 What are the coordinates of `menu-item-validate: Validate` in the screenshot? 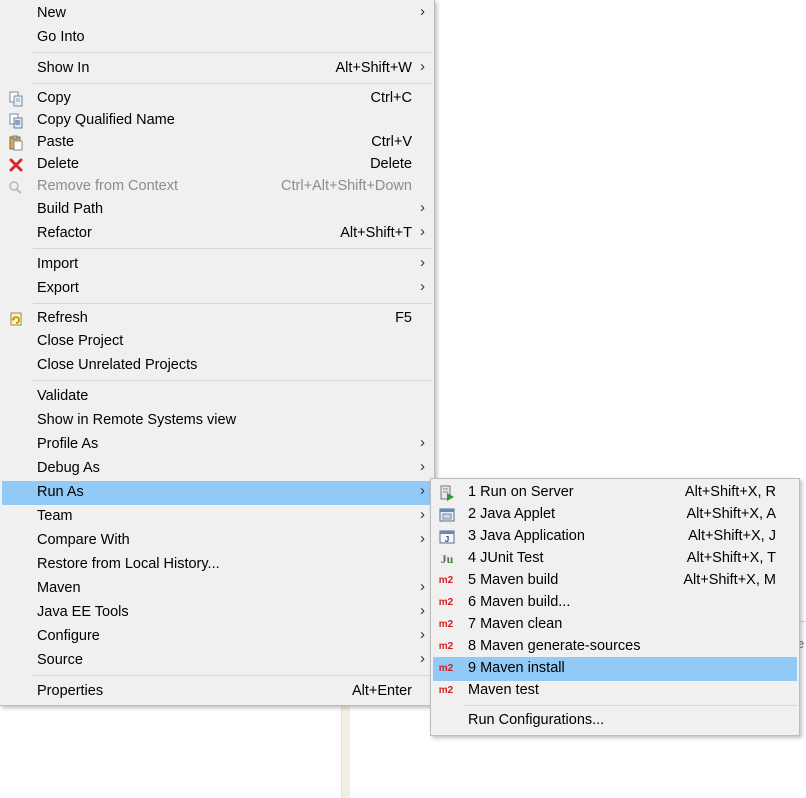 It's located at (217, 397).